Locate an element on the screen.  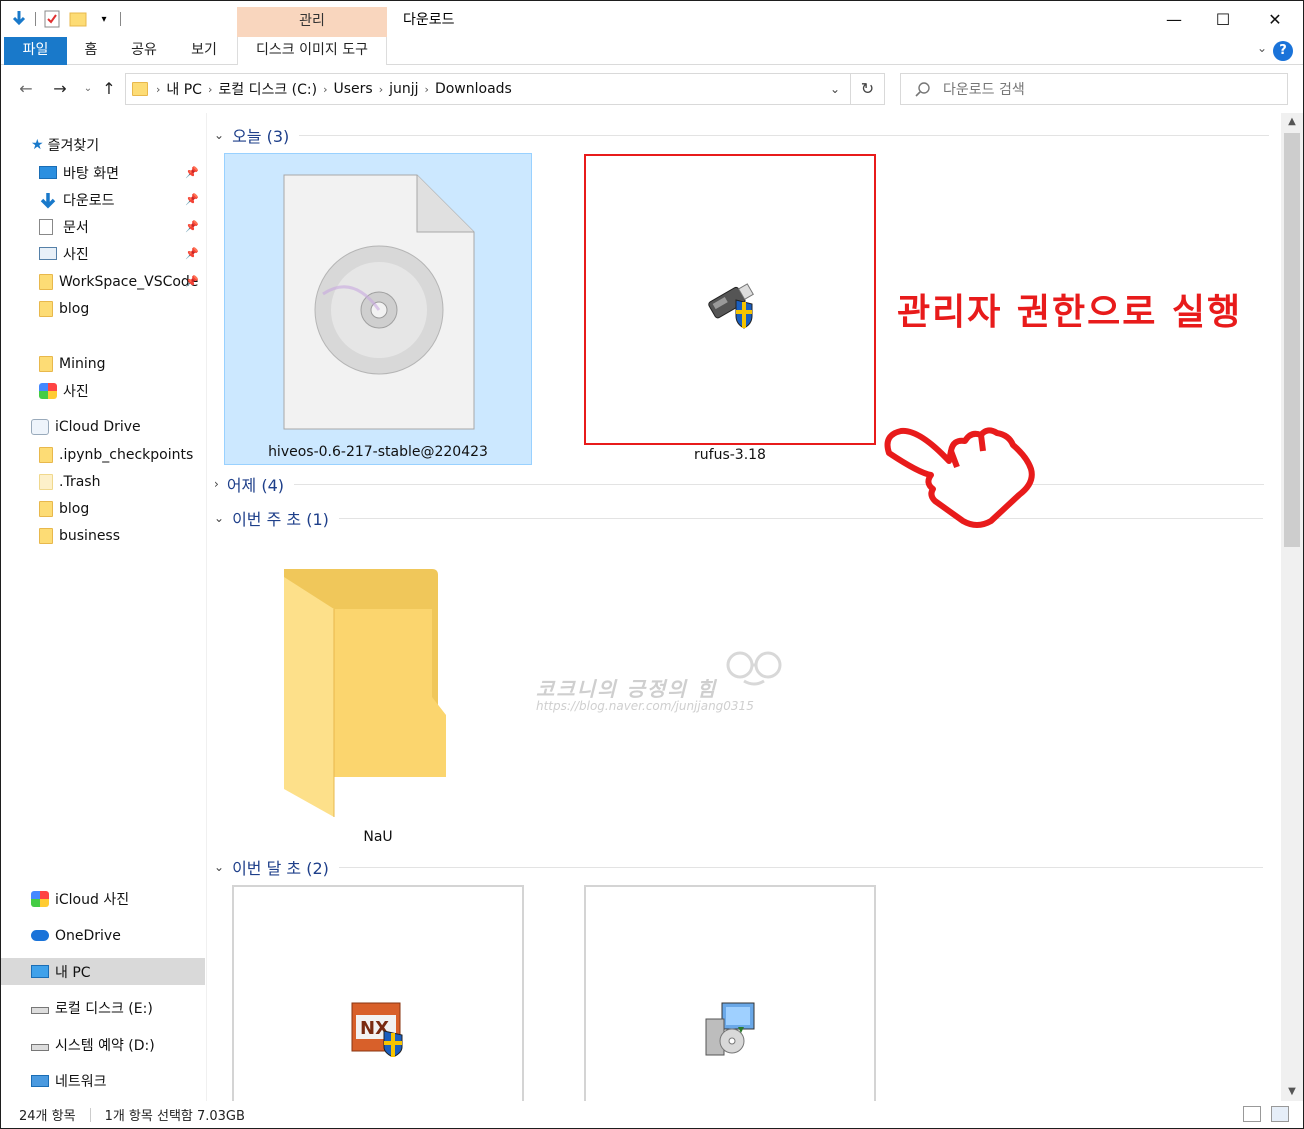
folder-tile-nau: NaU is located at coordinates (378, 706).